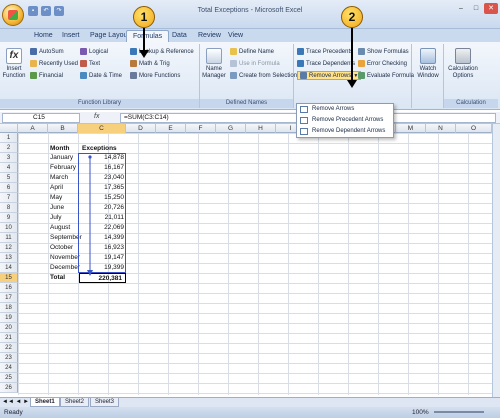 The image size is (500, 418). I want to click on zoom-level: 100%, so click(420, 412).